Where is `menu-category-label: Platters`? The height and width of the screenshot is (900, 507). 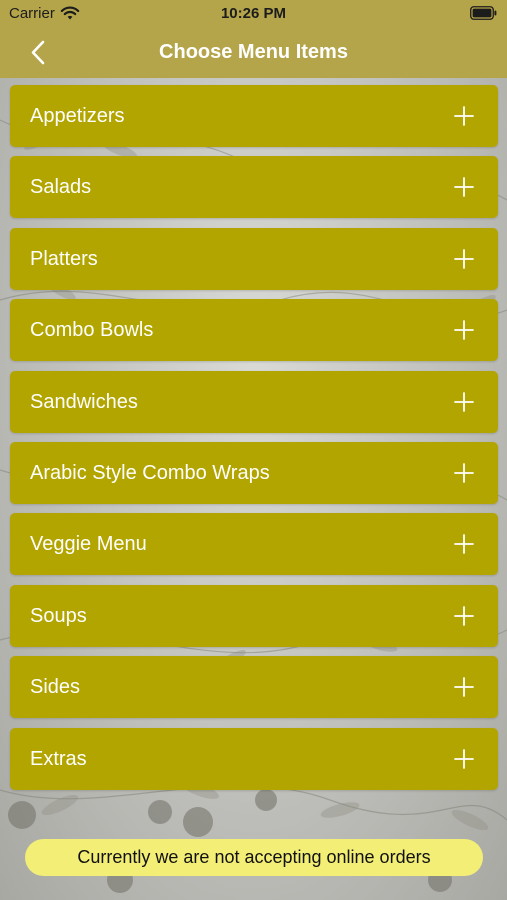
menu-category-label: Platters is located at coordinates (64, 258).